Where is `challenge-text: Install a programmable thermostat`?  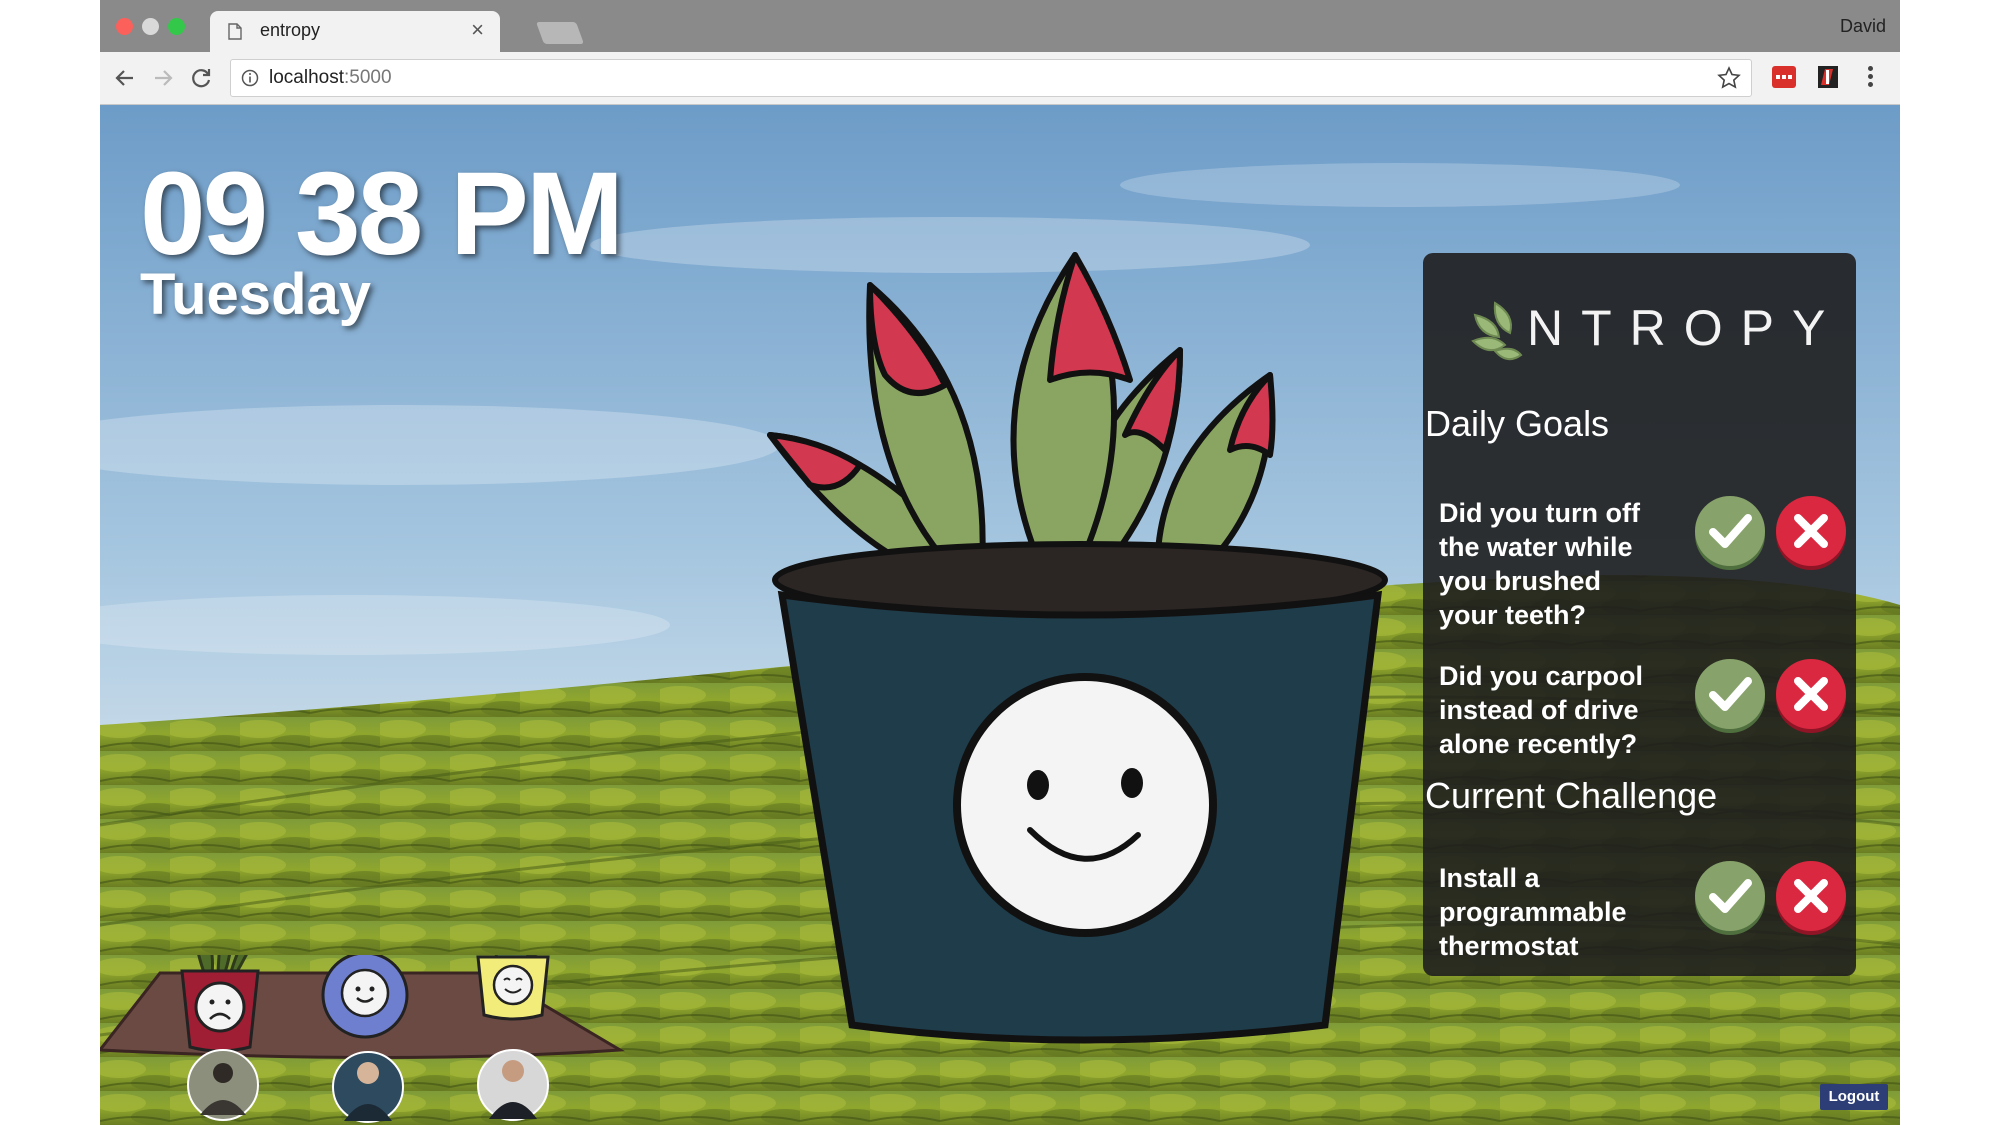 challenge-text: Install a programmable thermostat is located at coordinates (1533, 912).